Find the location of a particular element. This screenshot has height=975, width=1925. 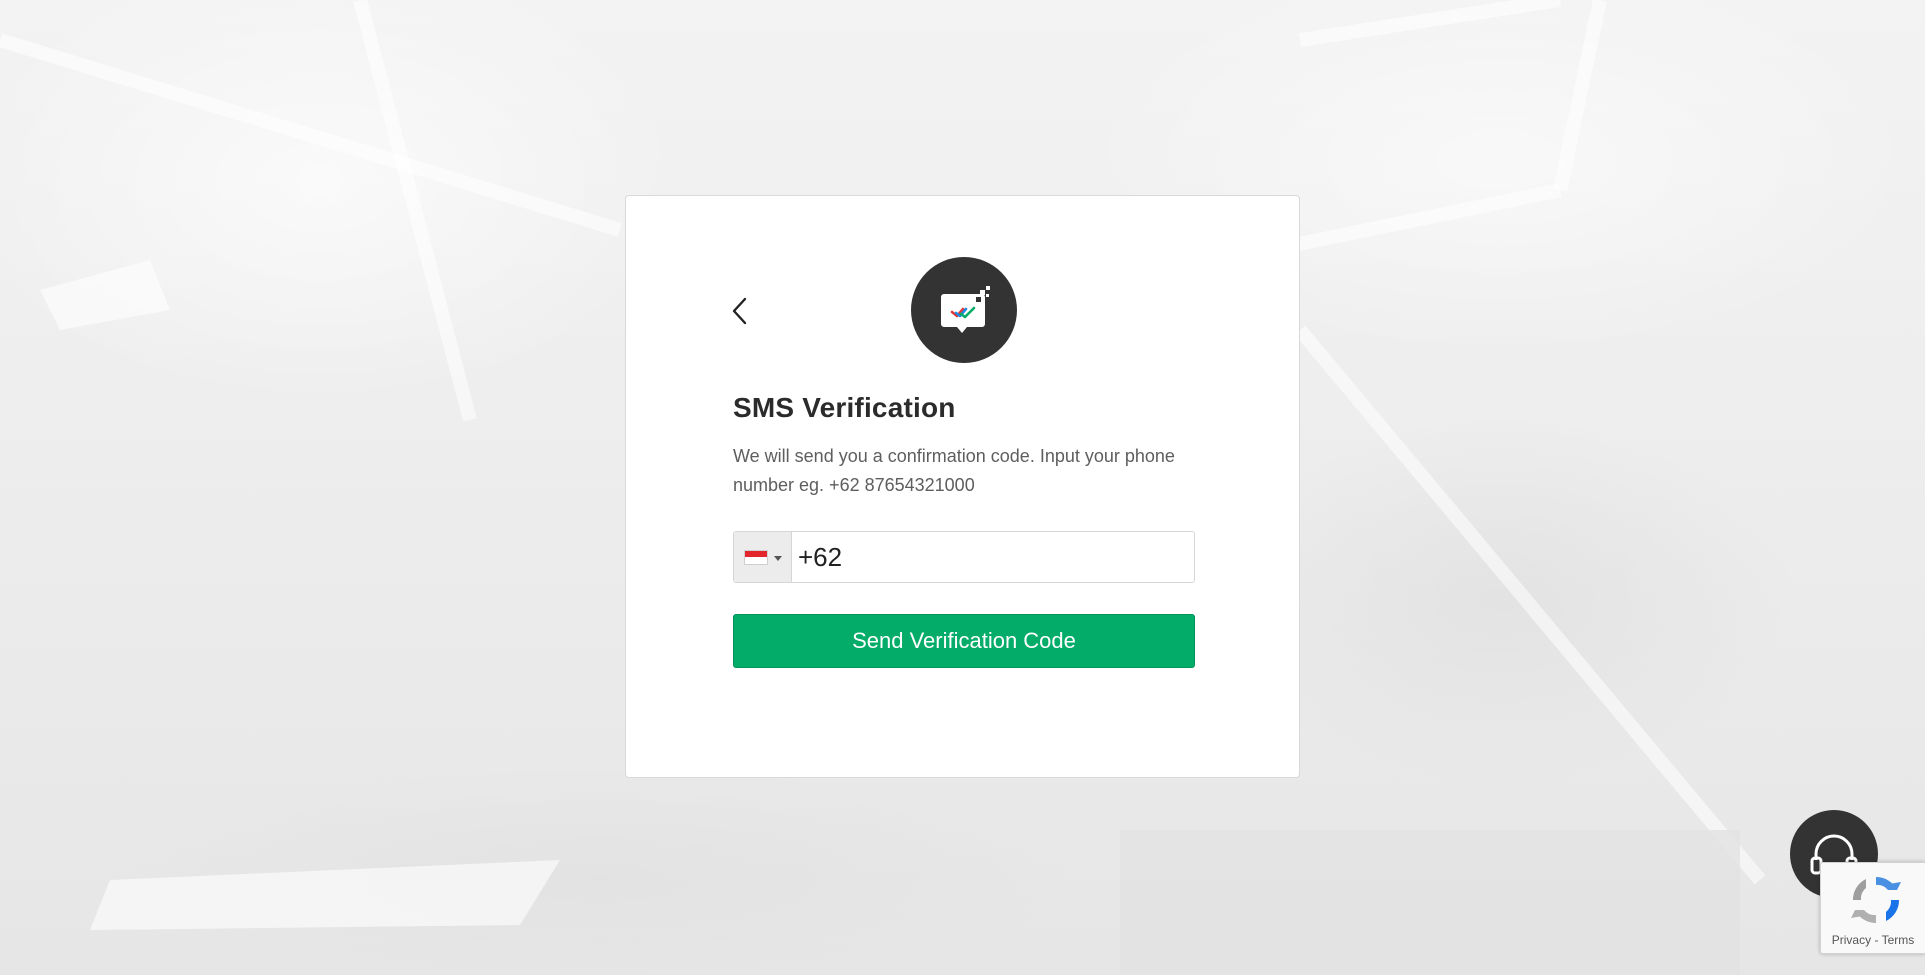

indonesia-flag-icon is located at coordinates (755, 557).